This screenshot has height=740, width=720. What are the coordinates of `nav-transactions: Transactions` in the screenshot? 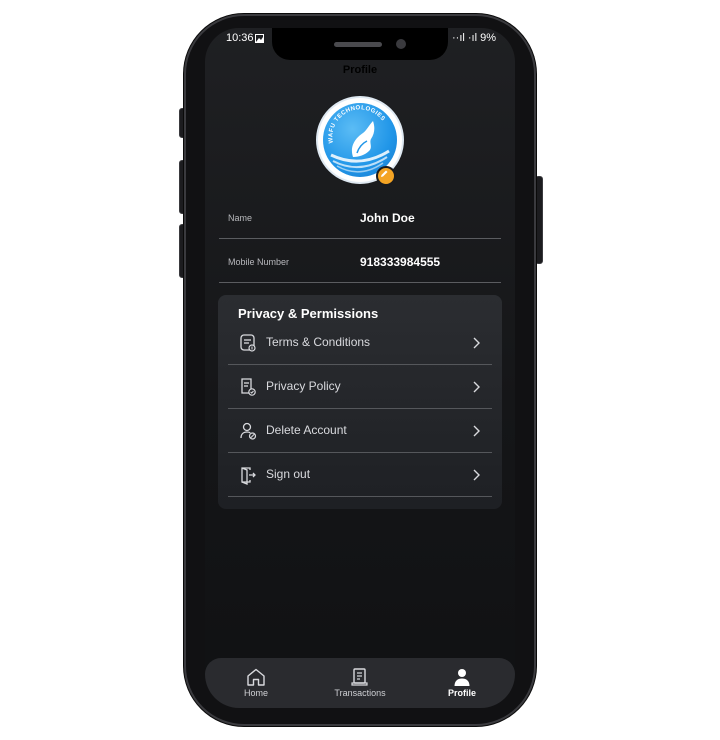 It's located at (360, 686).